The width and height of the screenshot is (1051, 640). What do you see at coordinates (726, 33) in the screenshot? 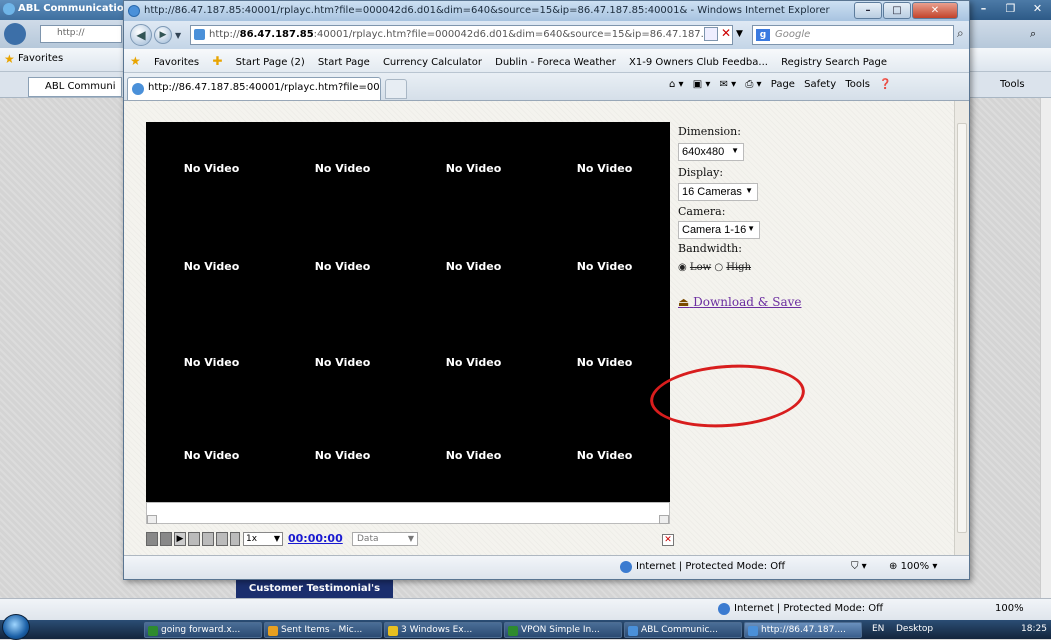
I see `stop-icon: ✕` at bounding box center [726, 33].